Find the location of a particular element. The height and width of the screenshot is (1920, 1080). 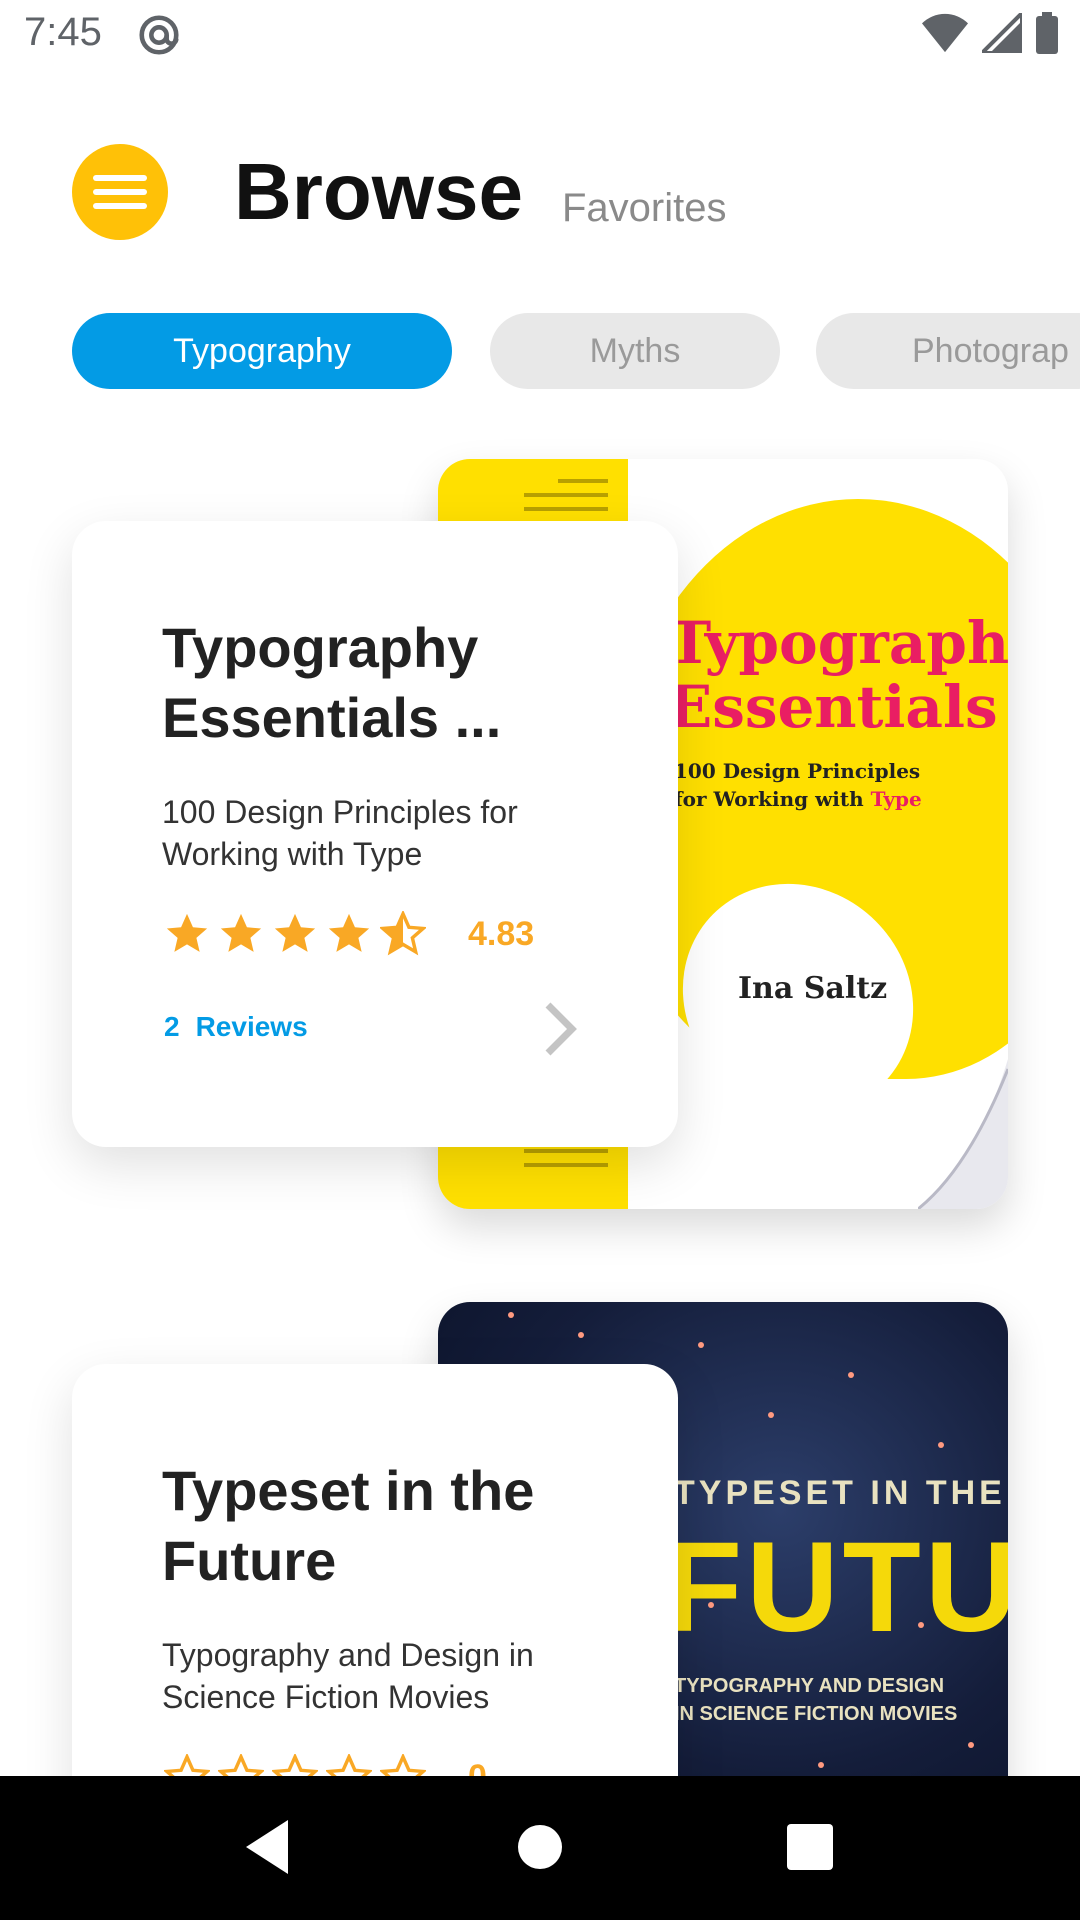

chevron-right-icon is located at coordinates (560, 1029).